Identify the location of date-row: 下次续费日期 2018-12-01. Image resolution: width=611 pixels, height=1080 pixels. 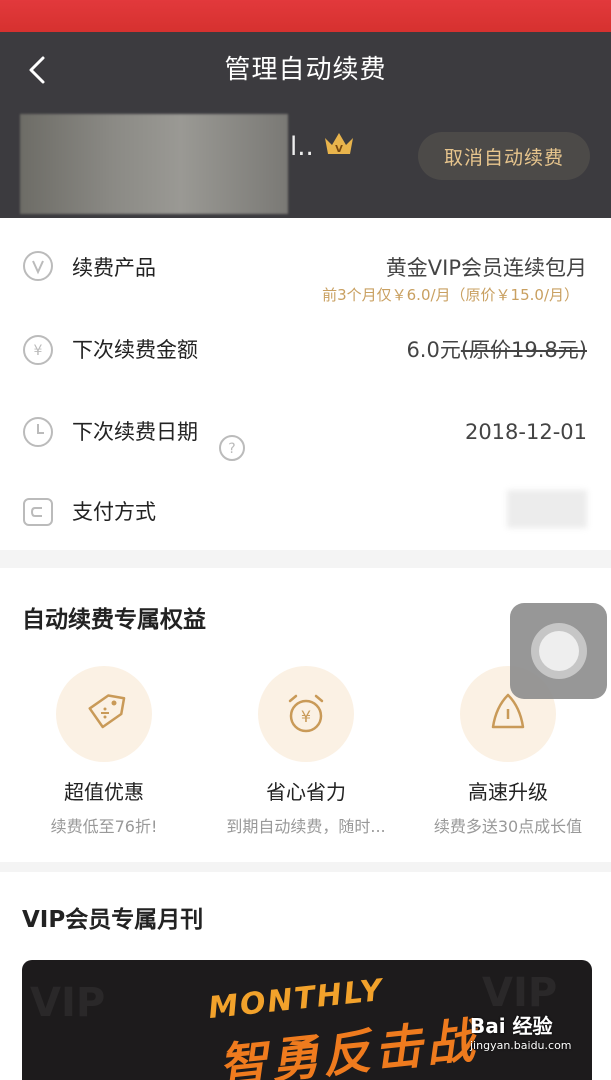
(305, 439).